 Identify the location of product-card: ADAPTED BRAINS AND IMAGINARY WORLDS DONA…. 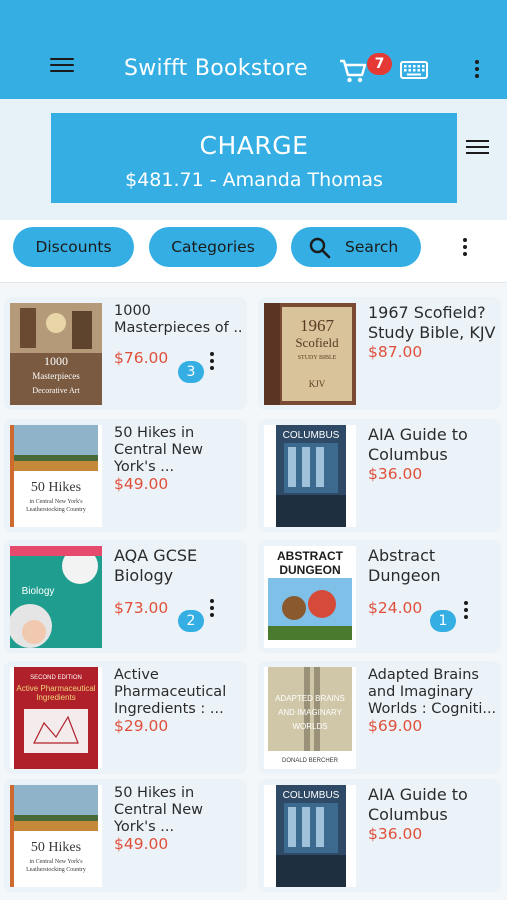
(379, 717).